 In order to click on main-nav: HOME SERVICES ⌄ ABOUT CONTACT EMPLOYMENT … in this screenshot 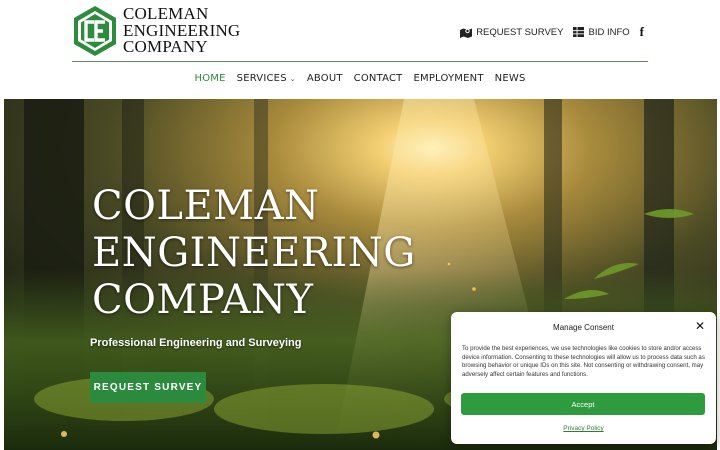, I will do `click(360, 78)`.